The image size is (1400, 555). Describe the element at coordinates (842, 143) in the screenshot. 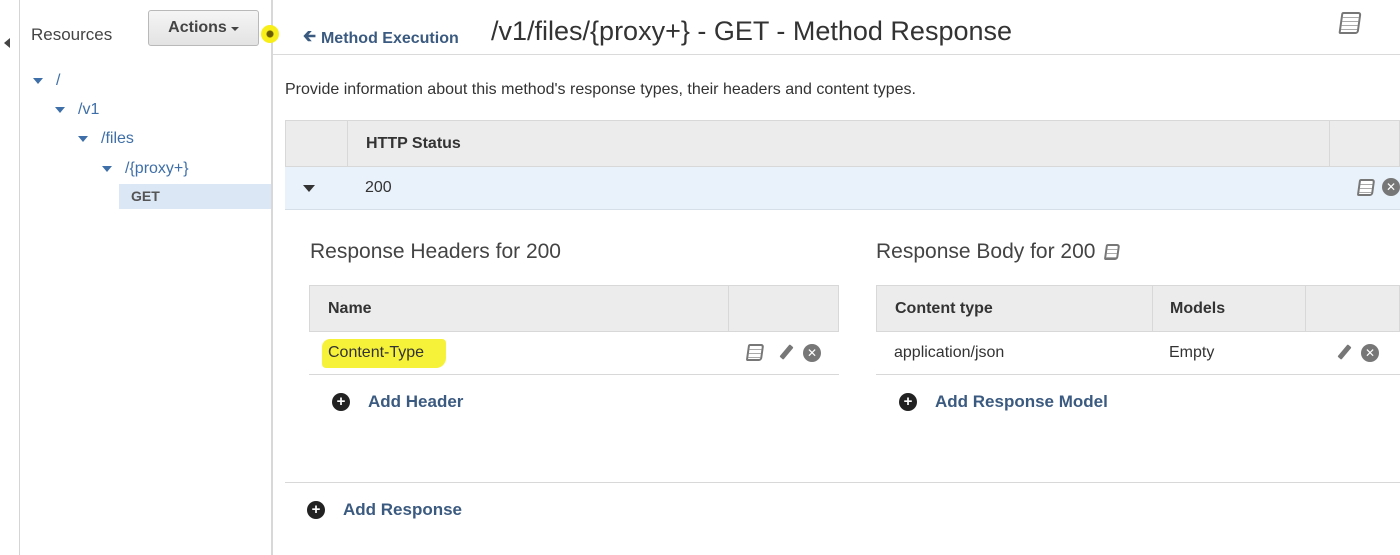

I see `status-table-header: HTTP Status` at that location.